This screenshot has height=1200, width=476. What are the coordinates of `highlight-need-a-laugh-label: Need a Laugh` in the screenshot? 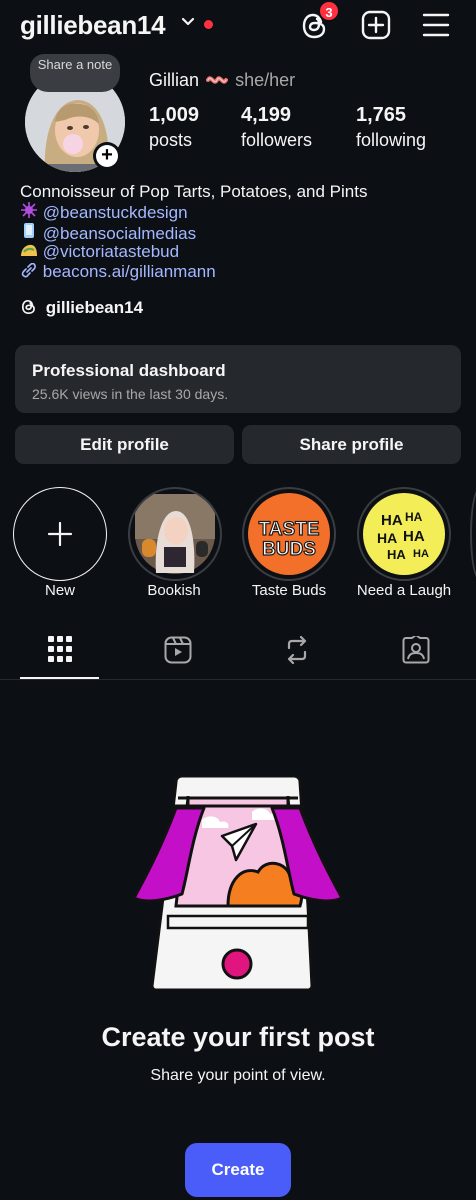 It's located at (404, 590).